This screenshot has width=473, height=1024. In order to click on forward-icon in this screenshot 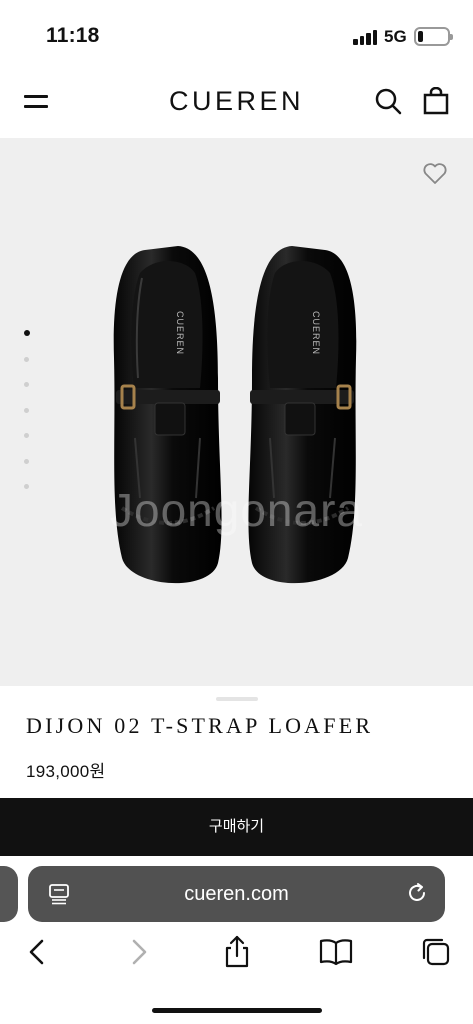, I will do `click(139, 952)`.